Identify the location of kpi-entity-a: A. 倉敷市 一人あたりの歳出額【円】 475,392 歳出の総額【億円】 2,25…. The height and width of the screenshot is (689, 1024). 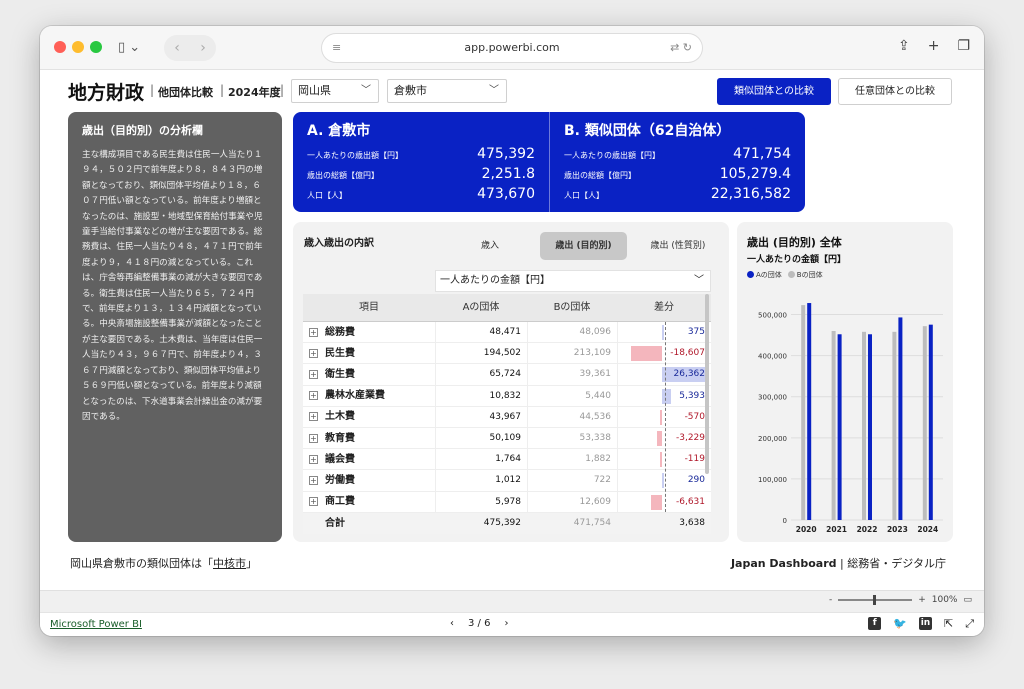
(421, 162).